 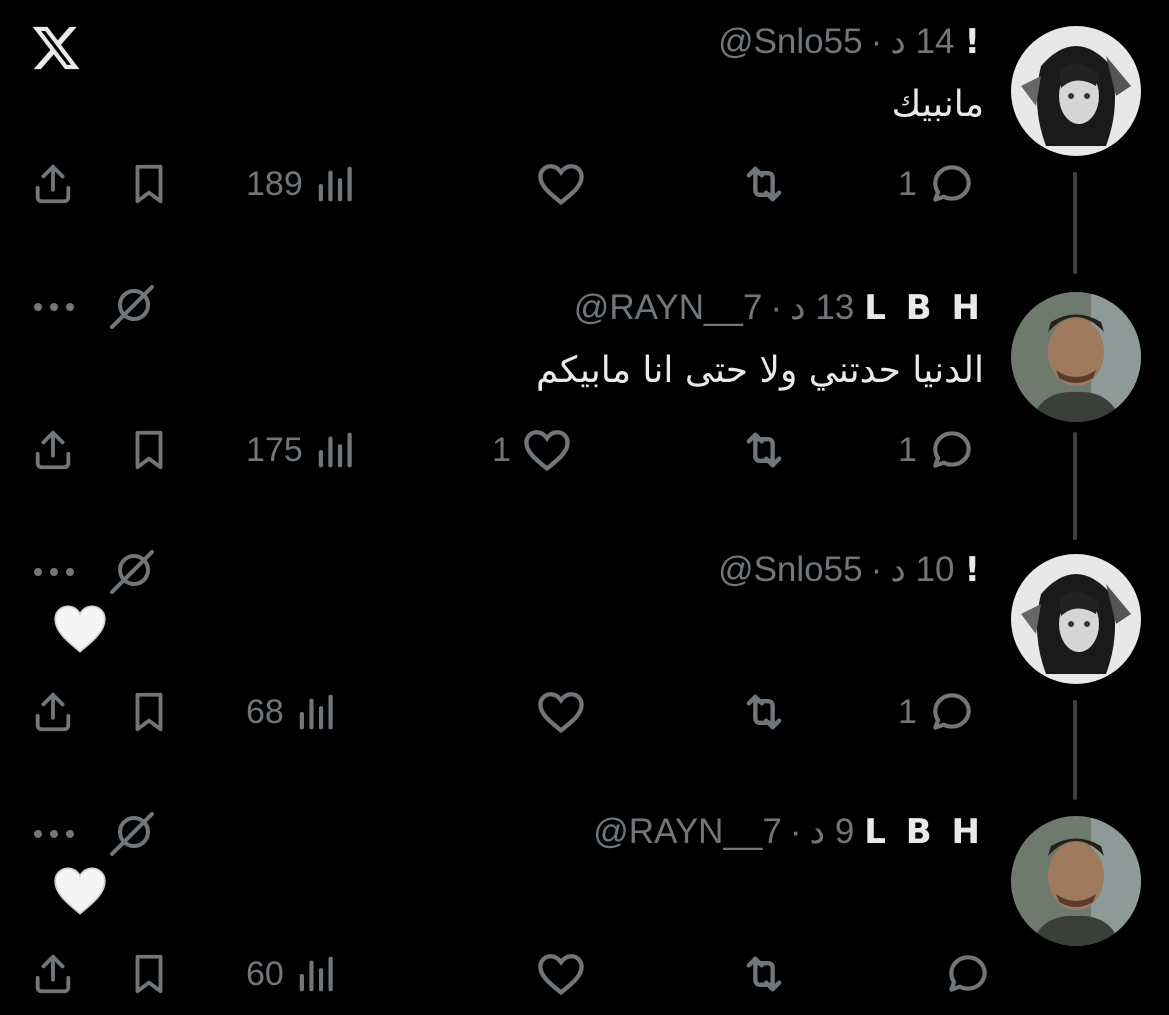 I want to click on views-button: 68, so click(x=293, y=712).